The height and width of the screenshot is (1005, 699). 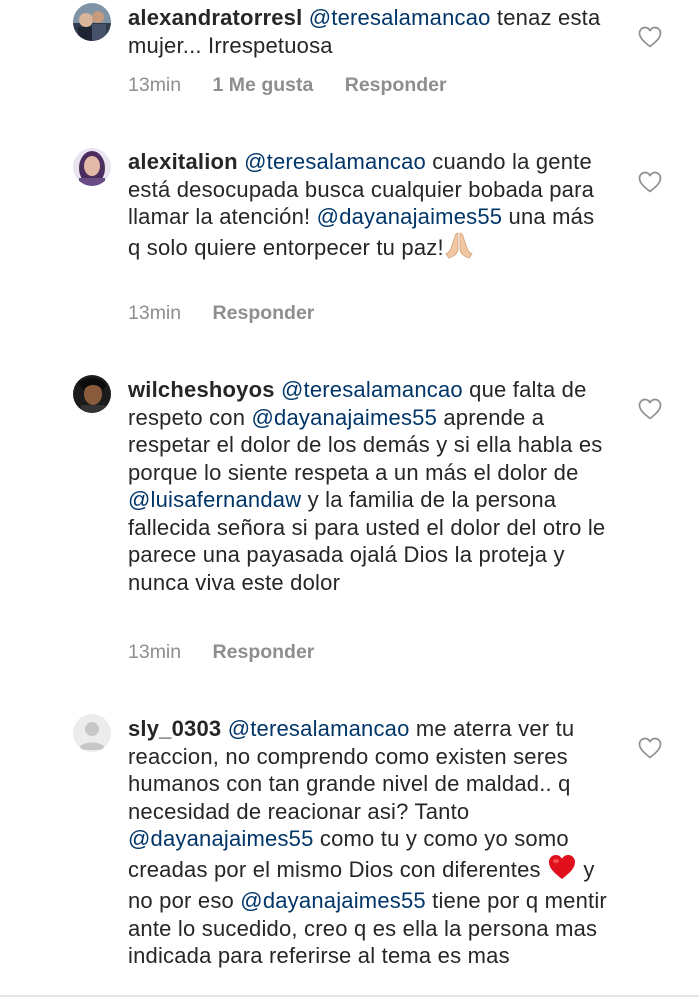 What do you see at coordinates (263, 85) in the screenshot?
I see `likes-count: 1 Me gusta` at bounding box center [263, 85].